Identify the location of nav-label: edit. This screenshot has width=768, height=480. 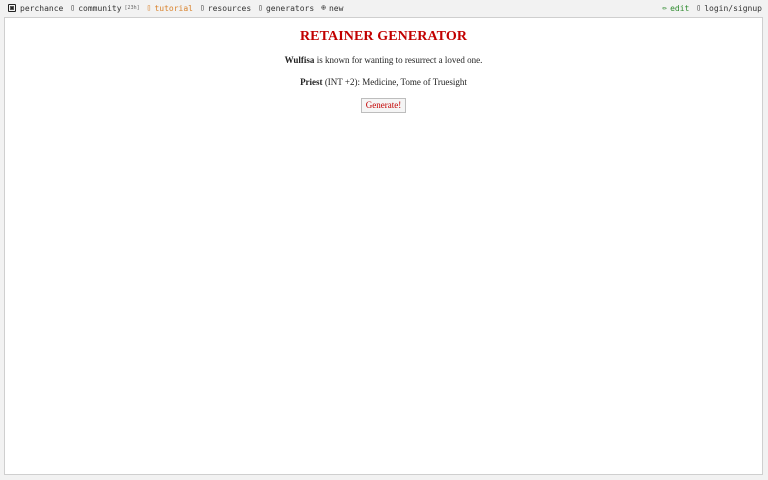
(680, 8).